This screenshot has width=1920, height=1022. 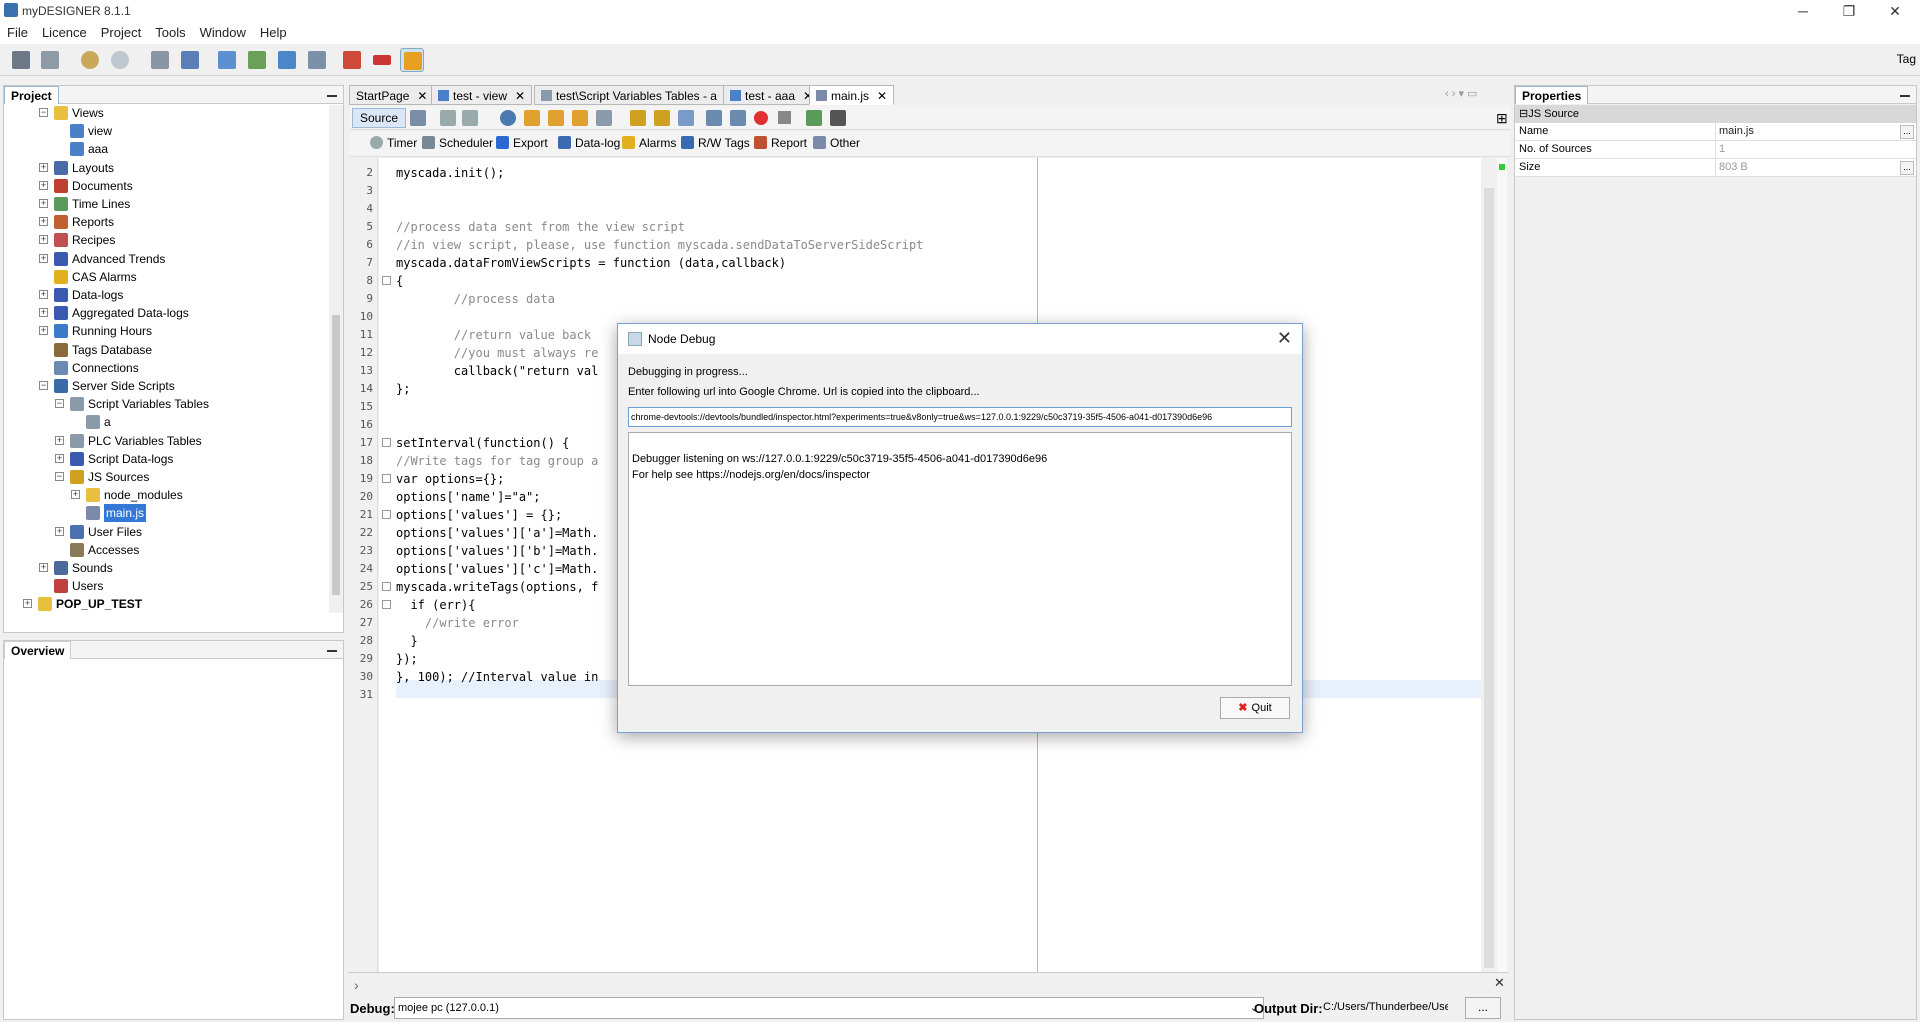 What do you see at coordinates (379, 118) in the screenshot?
I see `source-tab: Source` at bounding box center [379, 118].